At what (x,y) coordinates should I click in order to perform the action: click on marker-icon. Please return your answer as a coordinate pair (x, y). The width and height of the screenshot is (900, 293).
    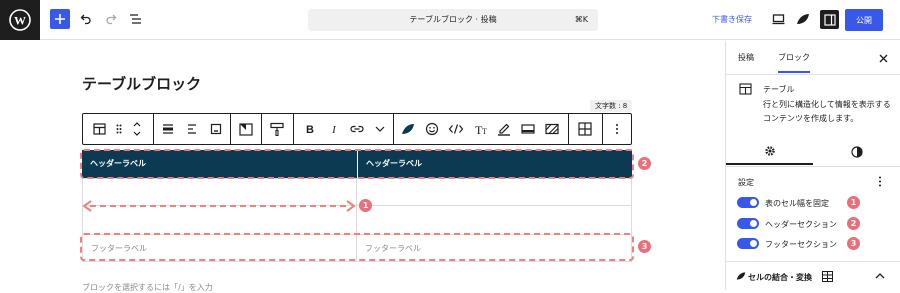
    Looking at the image, I should click on (504, 129).